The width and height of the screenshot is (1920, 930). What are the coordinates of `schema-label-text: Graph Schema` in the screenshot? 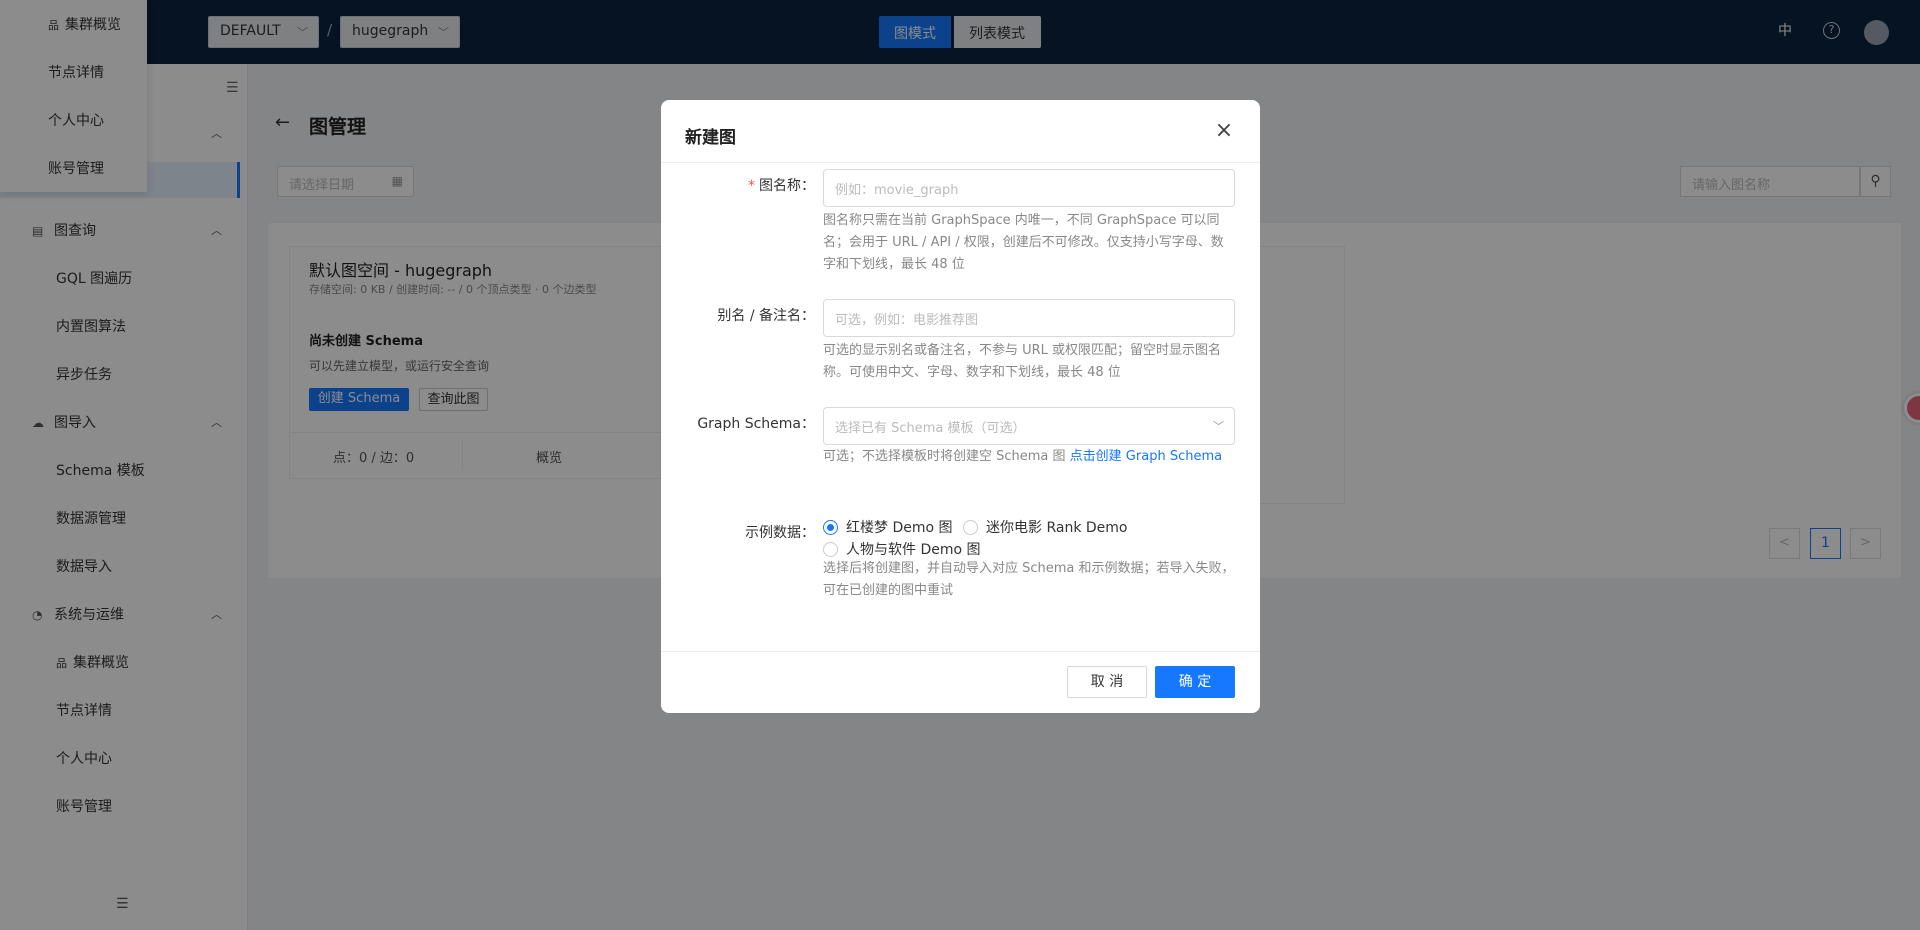 It's located at (749, 424).